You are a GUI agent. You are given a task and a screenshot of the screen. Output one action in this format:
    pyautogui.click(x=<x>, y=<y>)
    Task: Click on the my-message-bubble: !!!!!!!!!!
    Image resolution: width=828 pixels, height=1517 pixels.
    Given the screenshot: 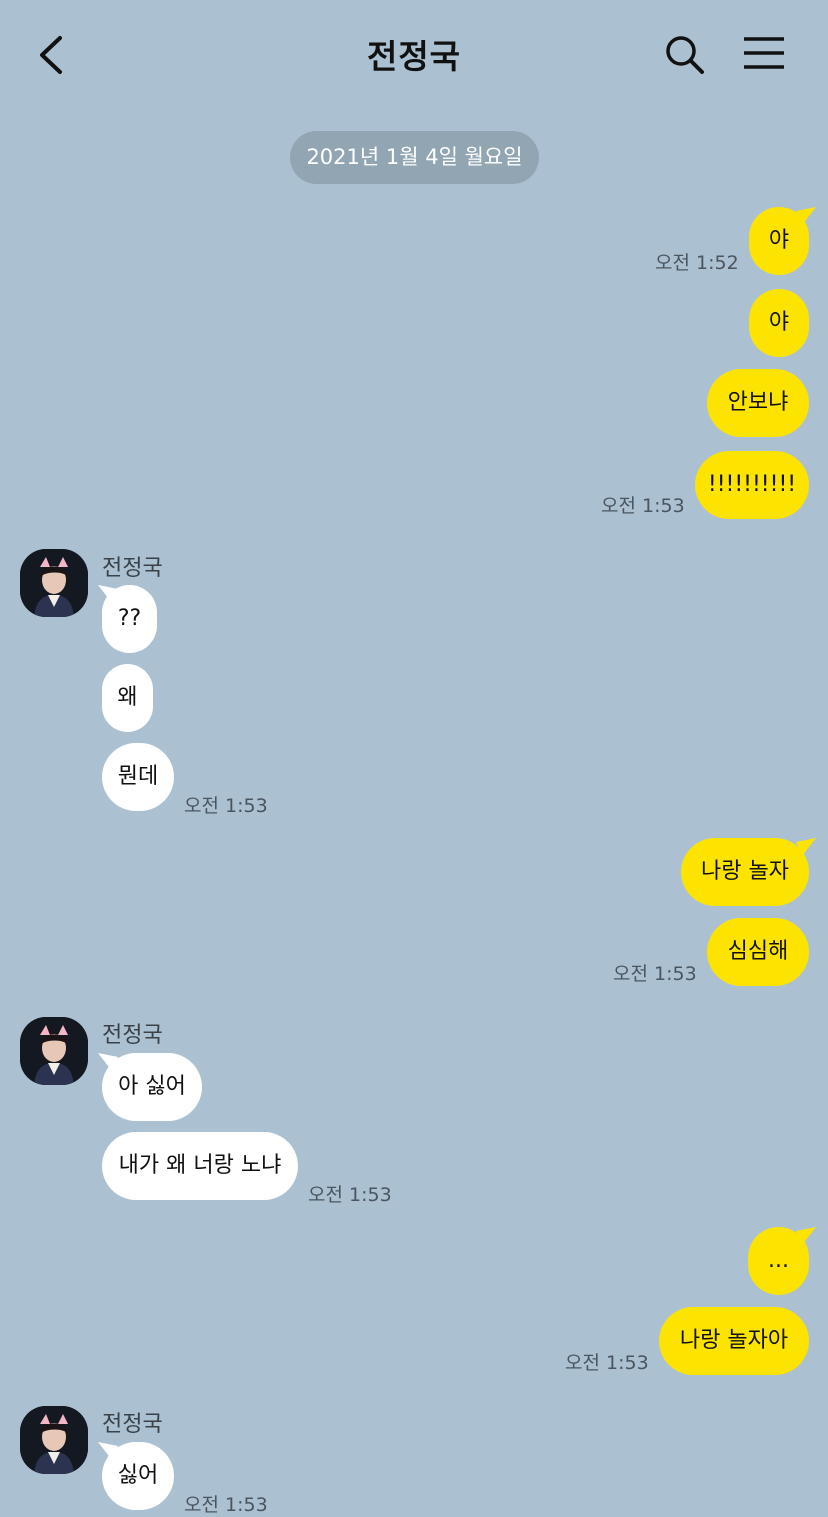 What is the action you would take?
    pyautogui.click(x=752, y=485)
    